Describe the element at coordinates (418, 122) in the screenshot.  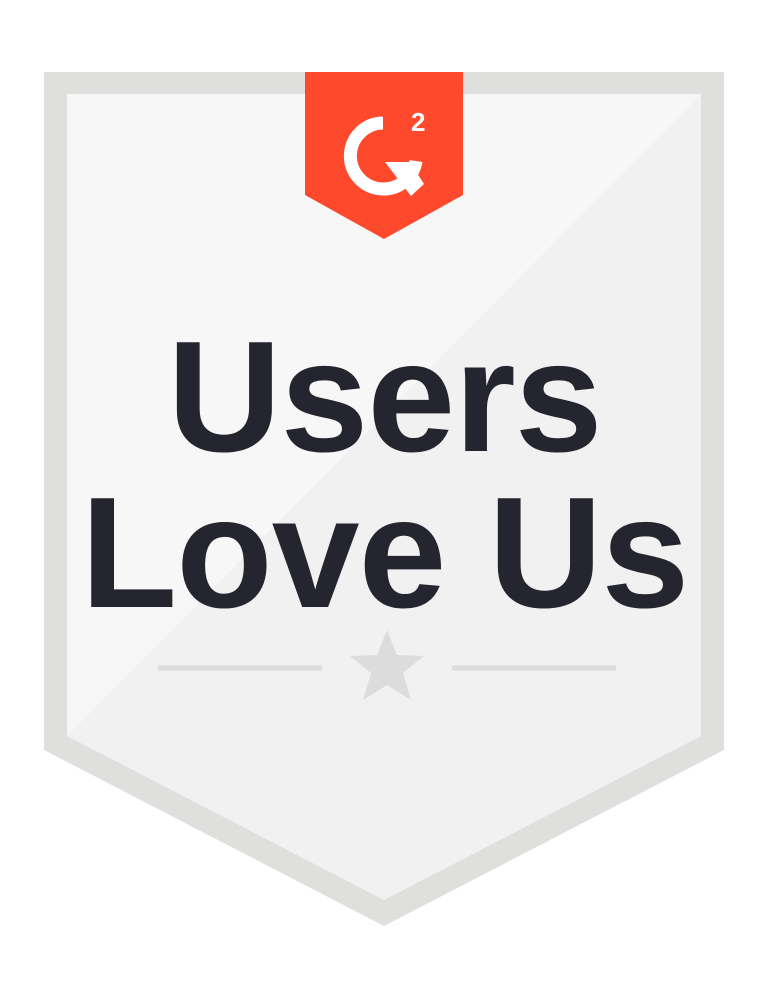
I see `svg-text: 2` at that location.